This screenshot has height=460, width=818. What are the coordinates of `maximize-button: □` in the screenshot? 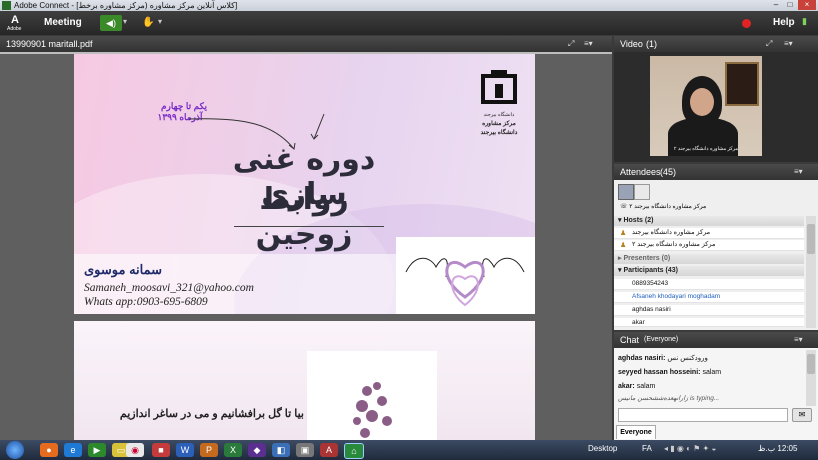 It's located at (790, 5).